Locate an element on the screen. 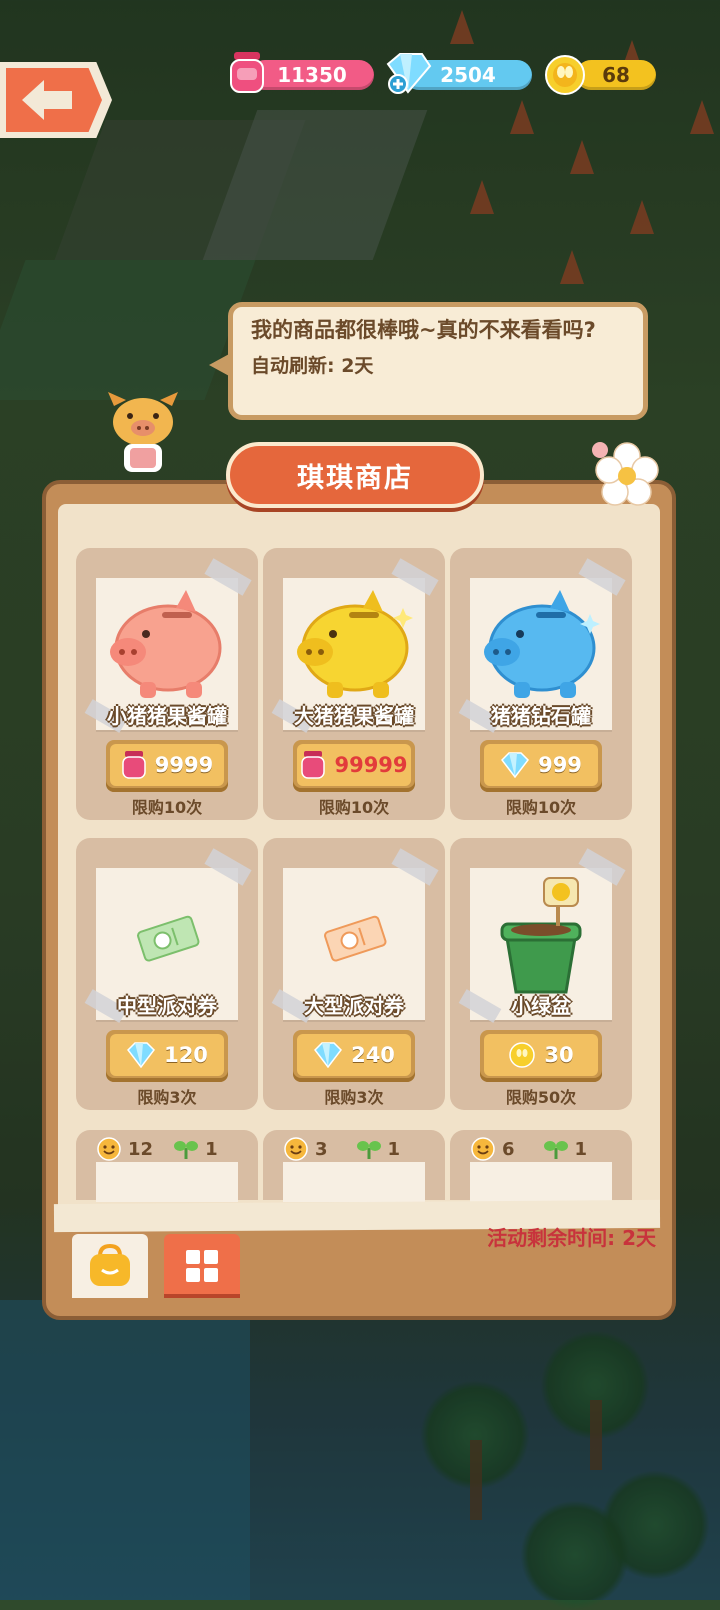 Image resolution: width=720 pixels, height=1610 pixels. item-name: 大猪猪果酱罐 is located at coordinates (354, 716).